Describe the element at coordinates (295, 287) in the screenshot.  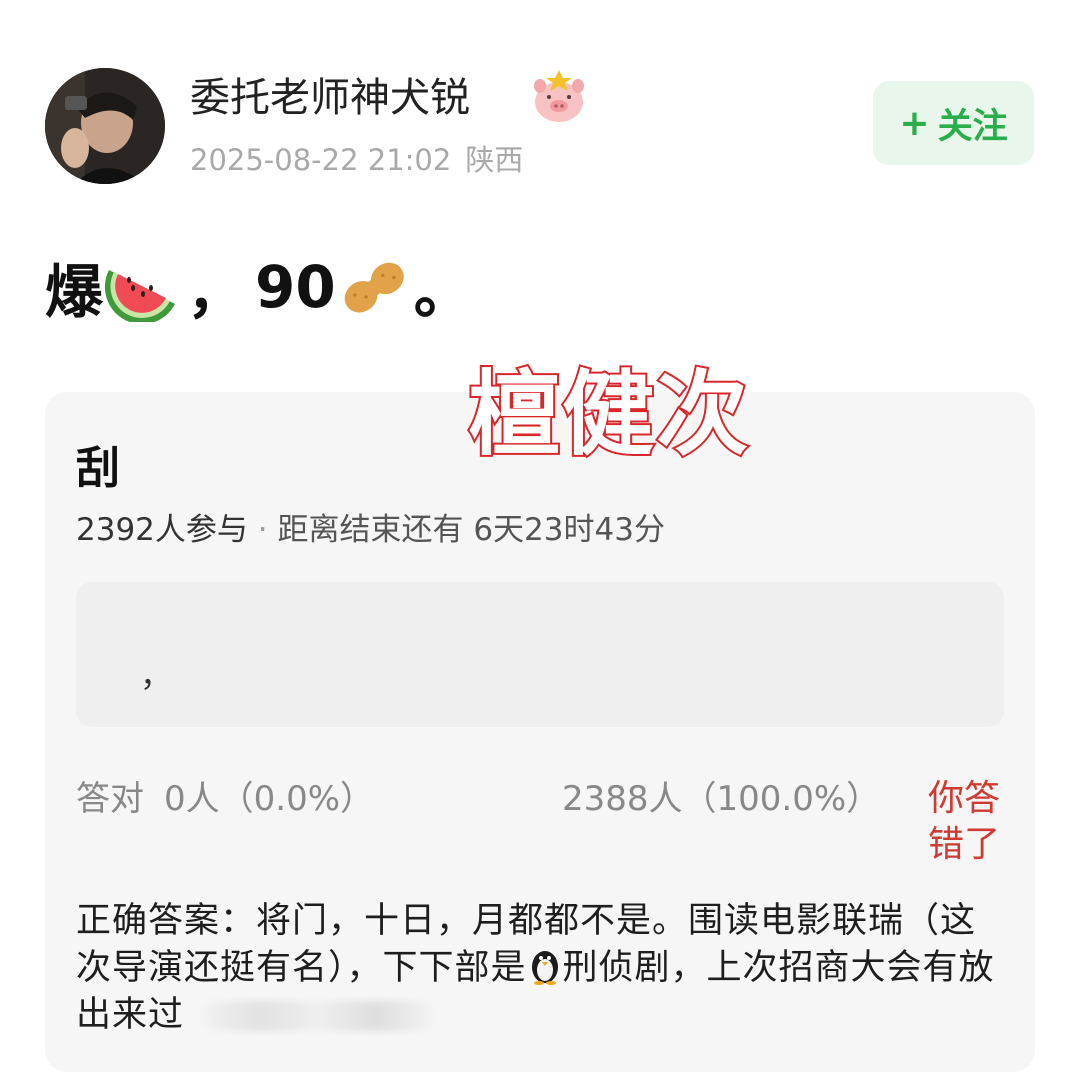
I see `post-number: 90` at that location.